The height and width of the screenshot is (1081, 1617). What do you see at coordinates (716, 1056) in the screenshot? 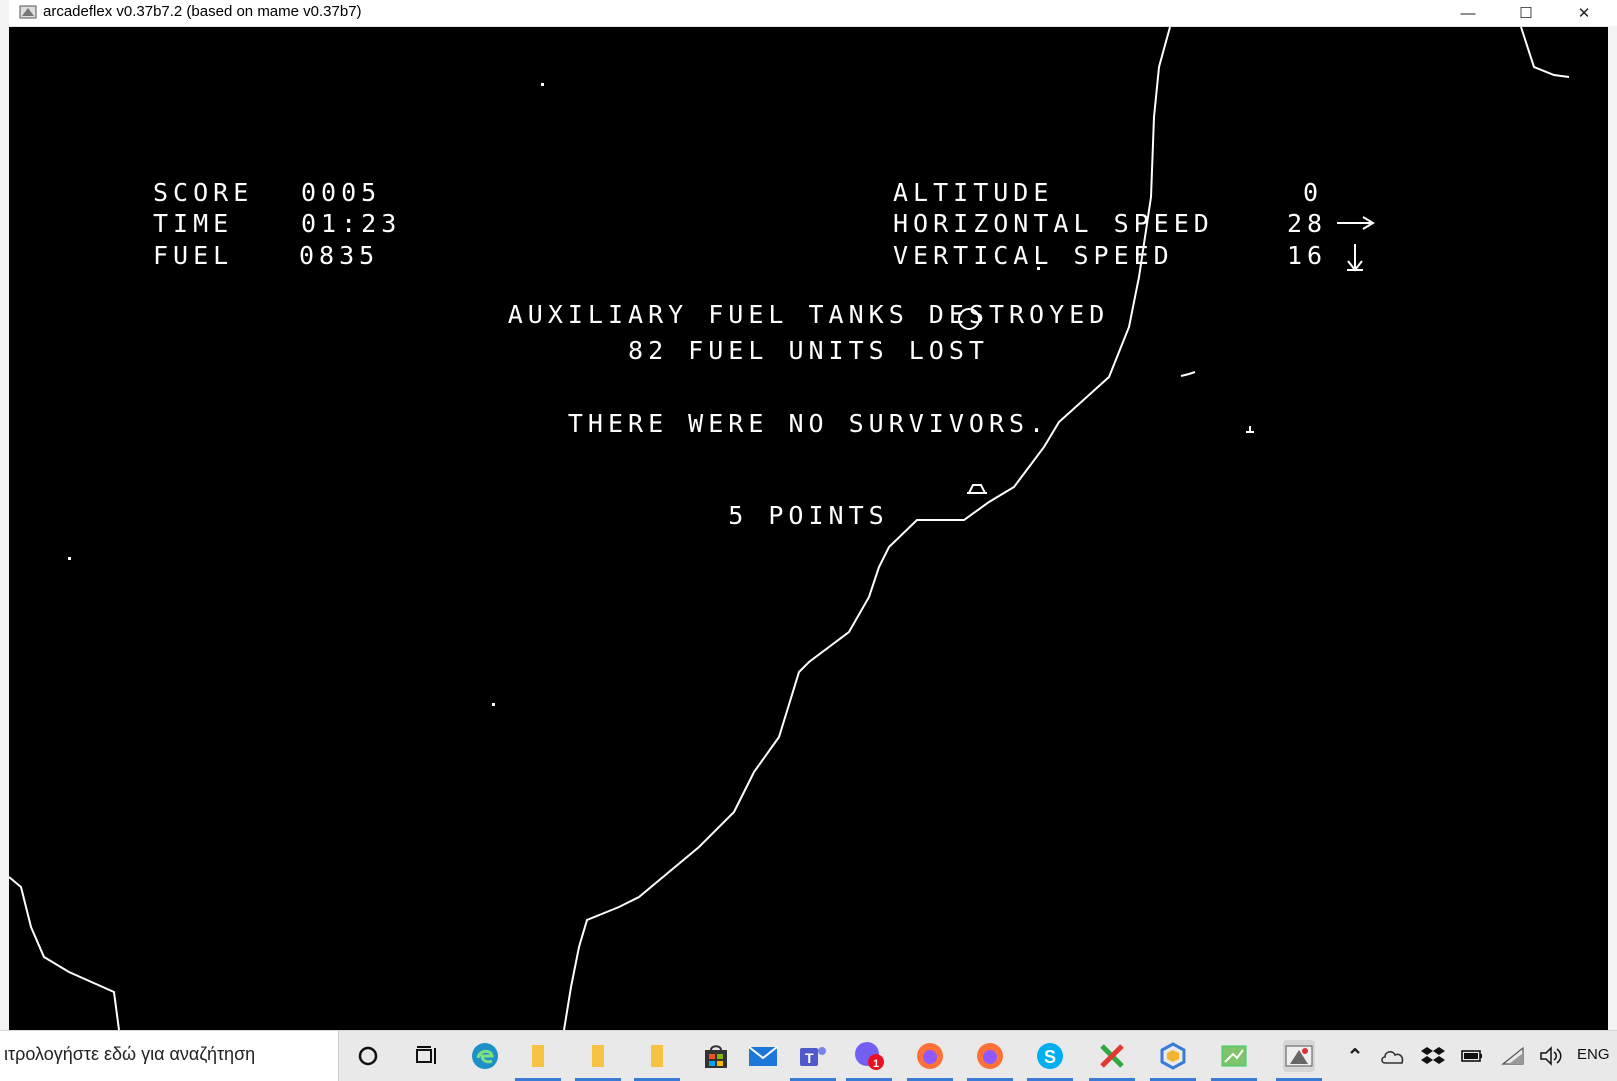
I see `store-icon` at bounding box center [716, 1056].